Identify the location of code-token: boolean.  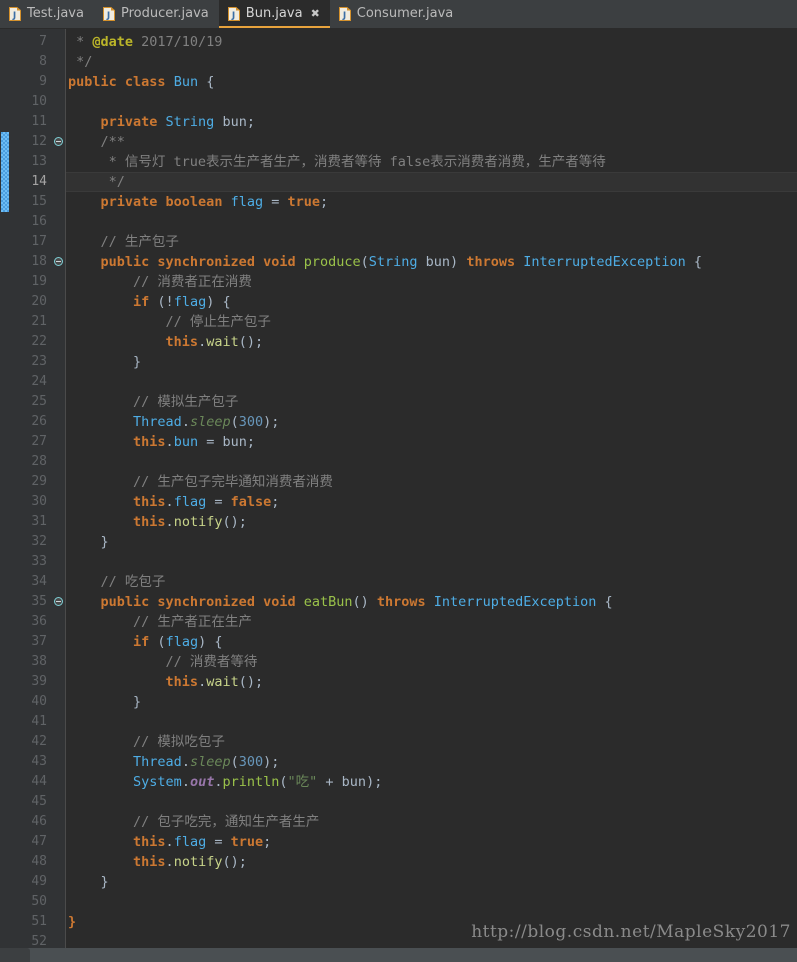
(198, 202).